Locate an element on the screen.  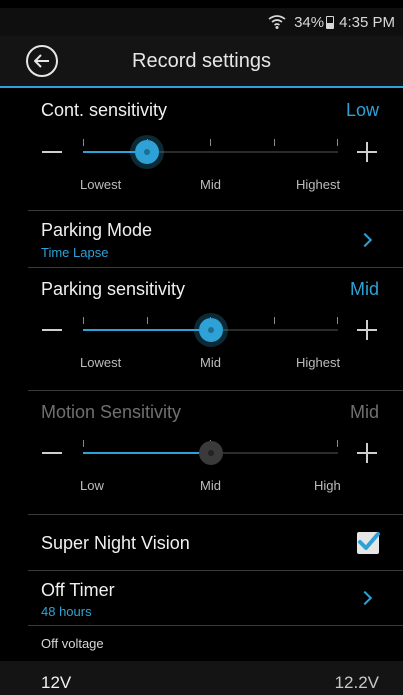
back-button is located at coordinates (42, 61).